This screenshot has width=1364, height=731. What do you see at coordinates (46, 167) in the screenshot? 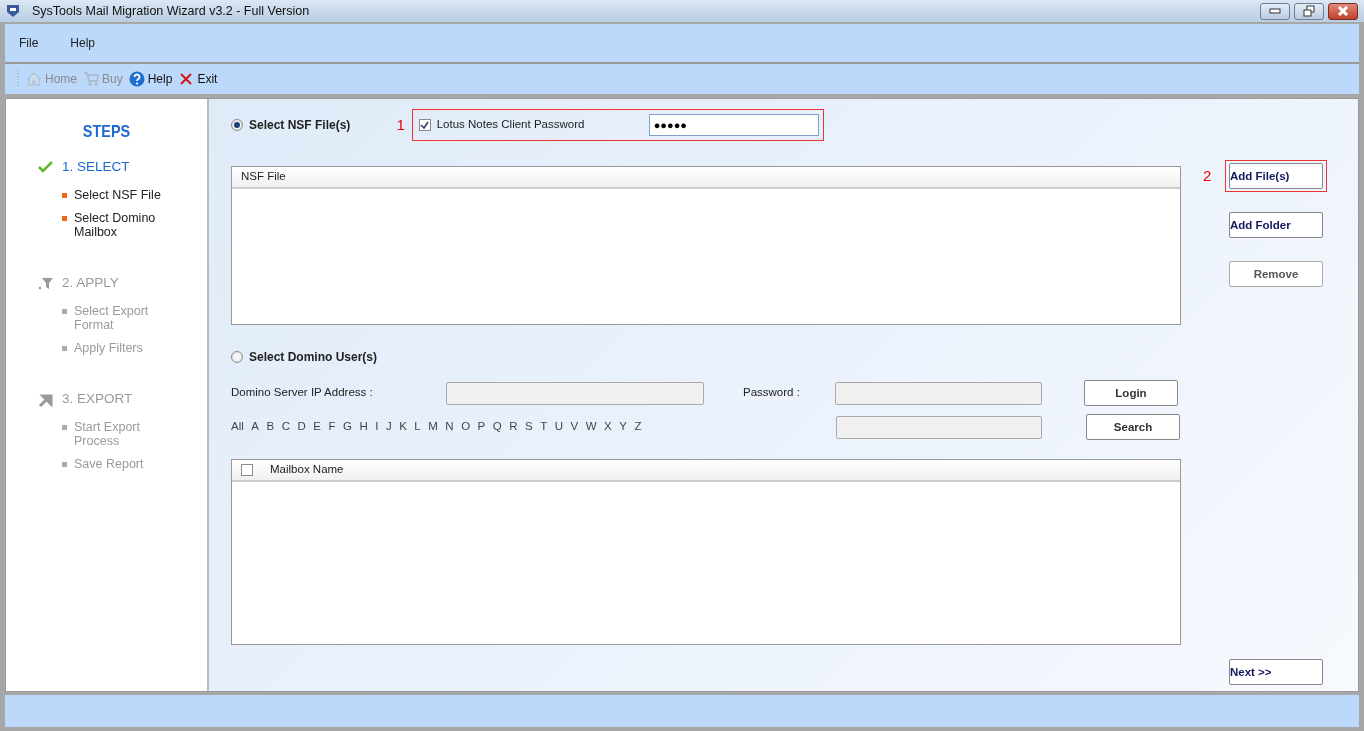
I see `check-icon` at bounding box center [46, 167].